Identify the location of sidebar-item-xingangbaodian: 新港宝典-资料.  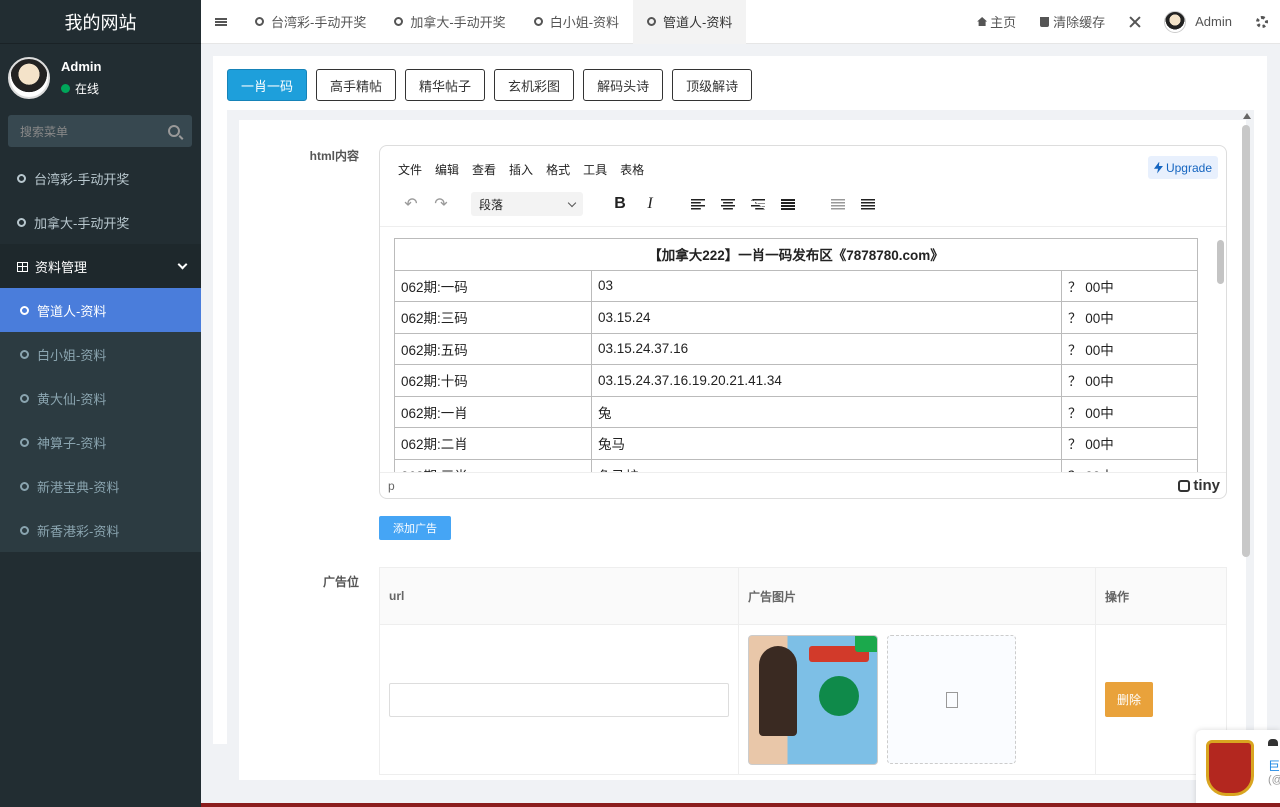
(100, 486).